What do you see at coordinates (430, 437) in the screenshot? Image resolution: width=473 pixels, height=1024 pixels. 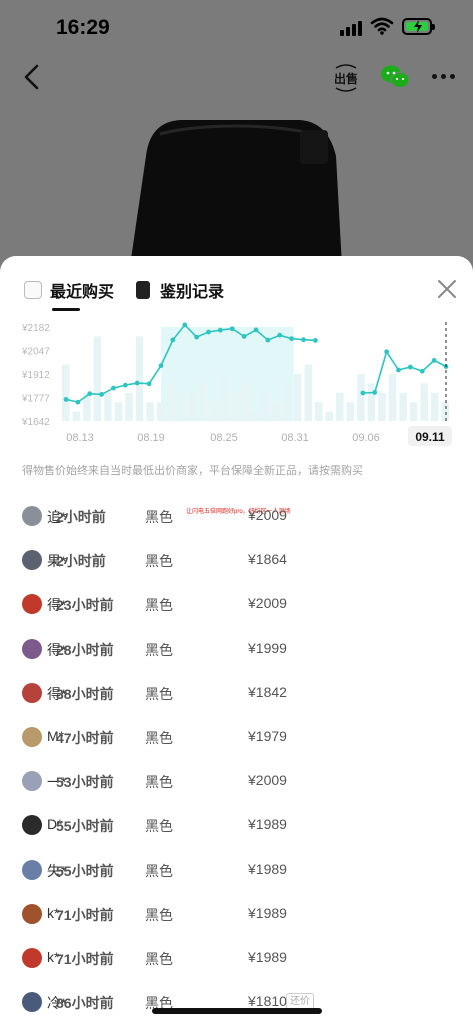 I see `x-tick-label: 09.11` at bounding box center [430, 437].